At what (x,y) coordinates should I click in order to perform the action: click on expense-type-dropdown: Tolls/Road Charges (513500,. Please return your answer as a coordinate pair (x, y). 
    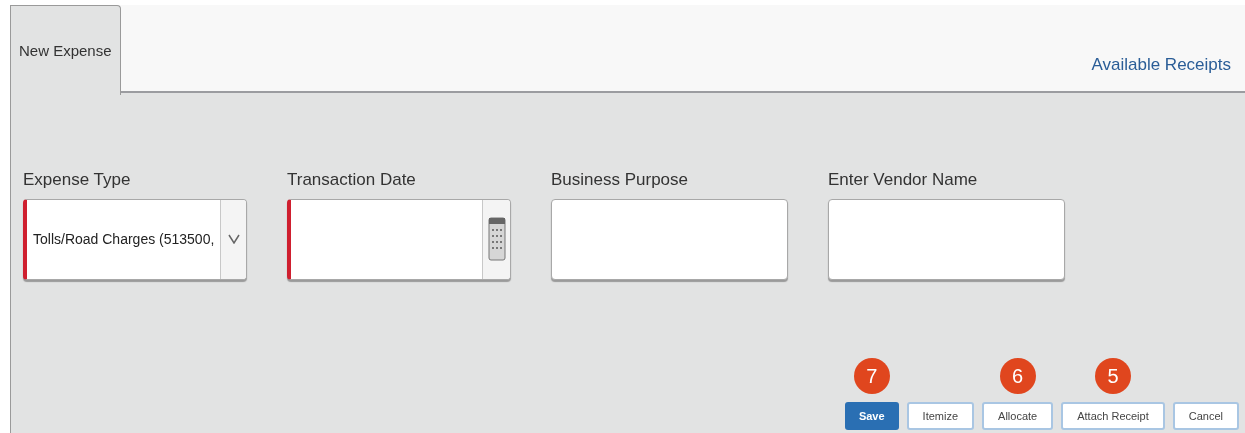
    Looking at the image, I should click on (135, 239).